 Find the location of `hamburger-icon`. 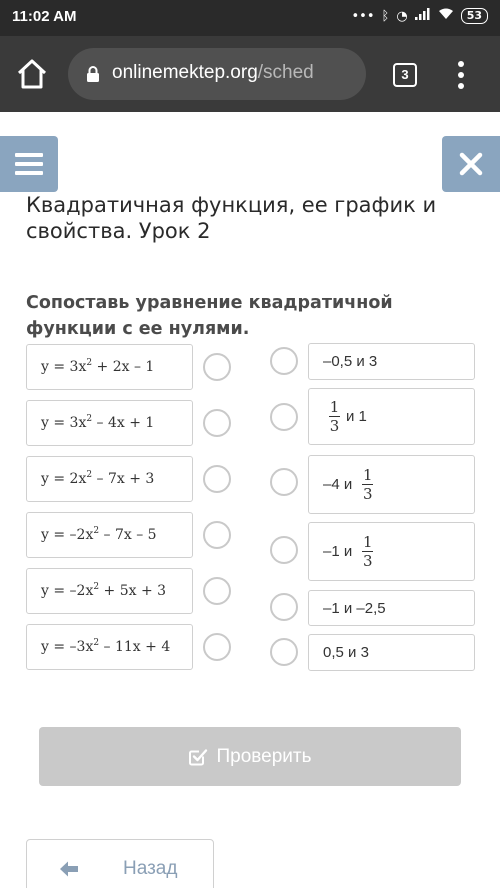

hamburger-icon is located at coordinates (29, 164).